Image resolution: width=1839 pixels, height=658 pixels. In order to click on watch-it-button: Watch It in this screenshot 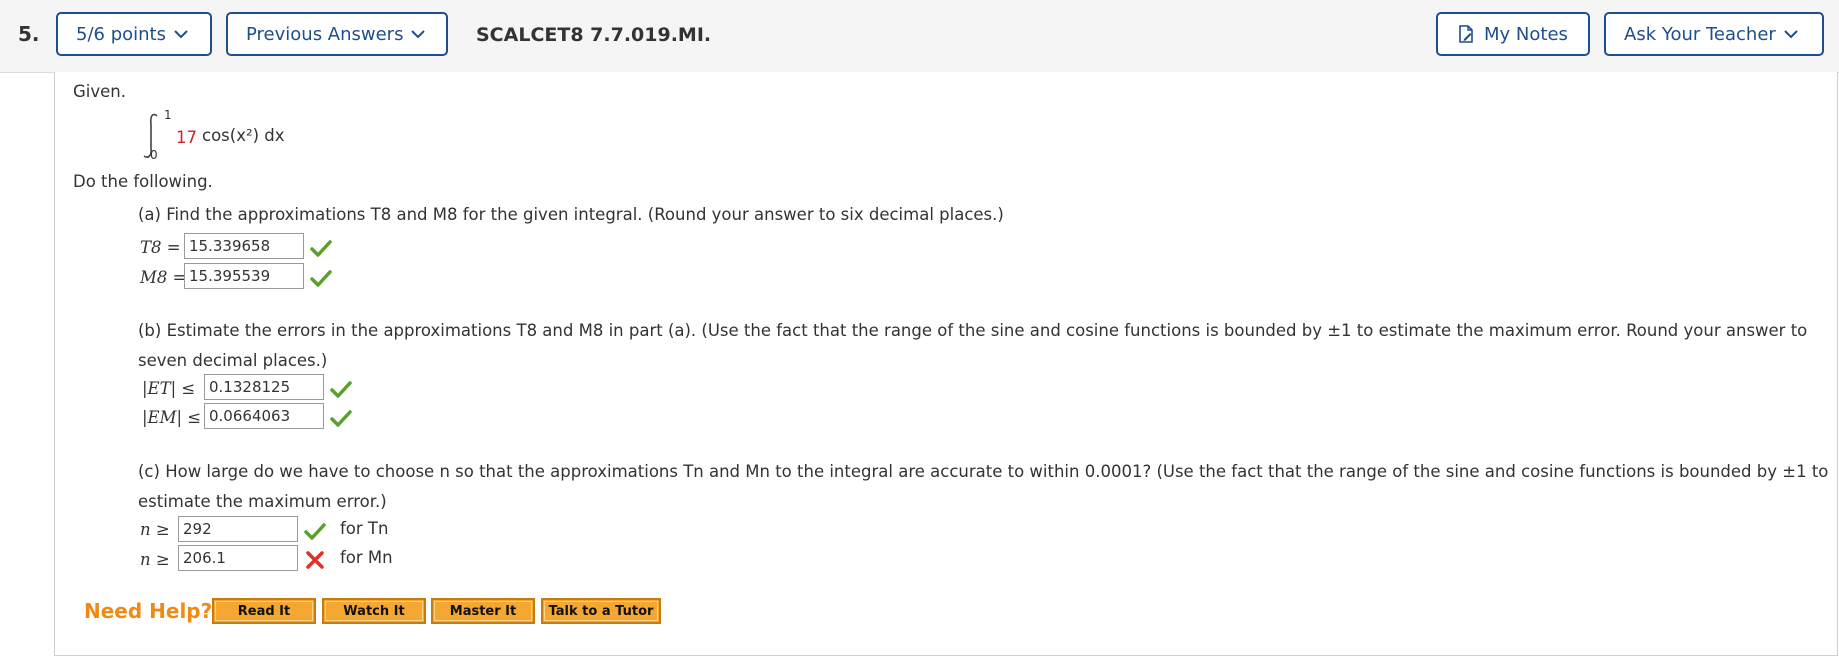, I will do `click(374, 611)`.